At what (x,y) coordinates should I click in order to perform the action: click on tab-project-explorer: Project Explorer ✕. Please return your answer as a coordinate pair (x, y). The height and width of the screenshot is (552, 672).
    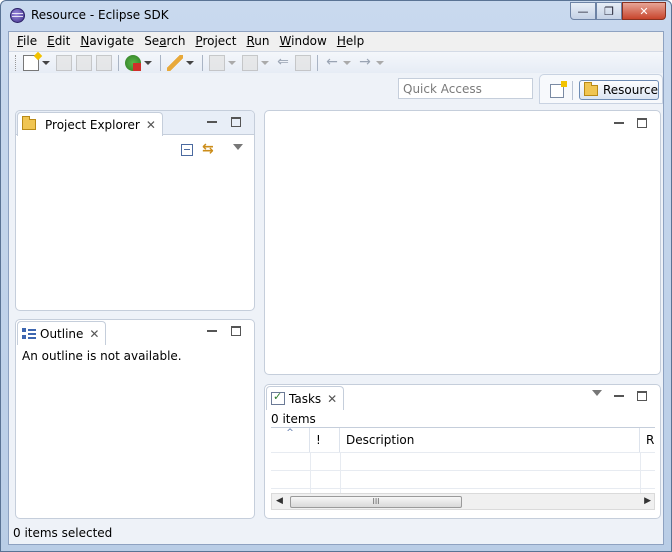
    Looking at the image, I should click on (90, 124).